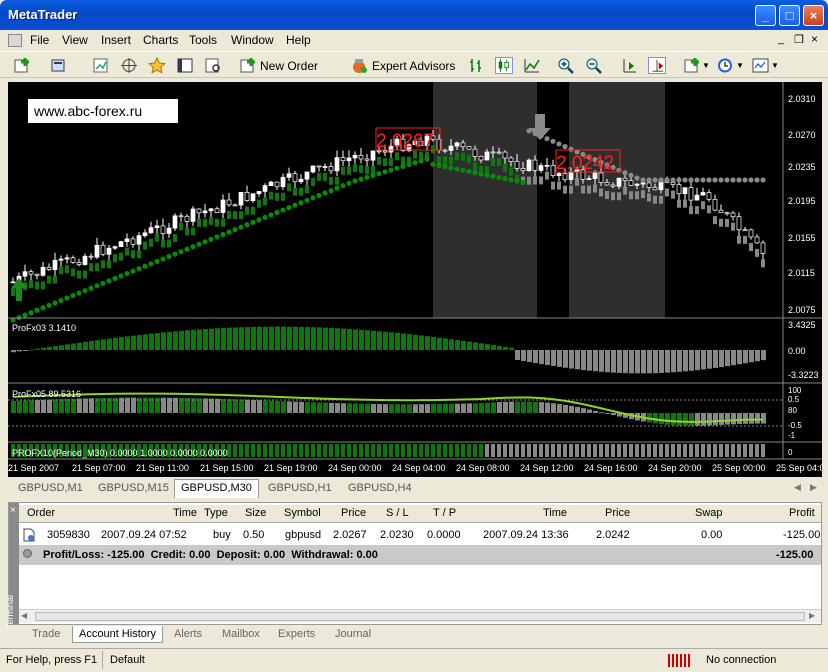 This screenshot has width=828, height=672. I want to click on child-minimize-icon: _, so click(781, 39).